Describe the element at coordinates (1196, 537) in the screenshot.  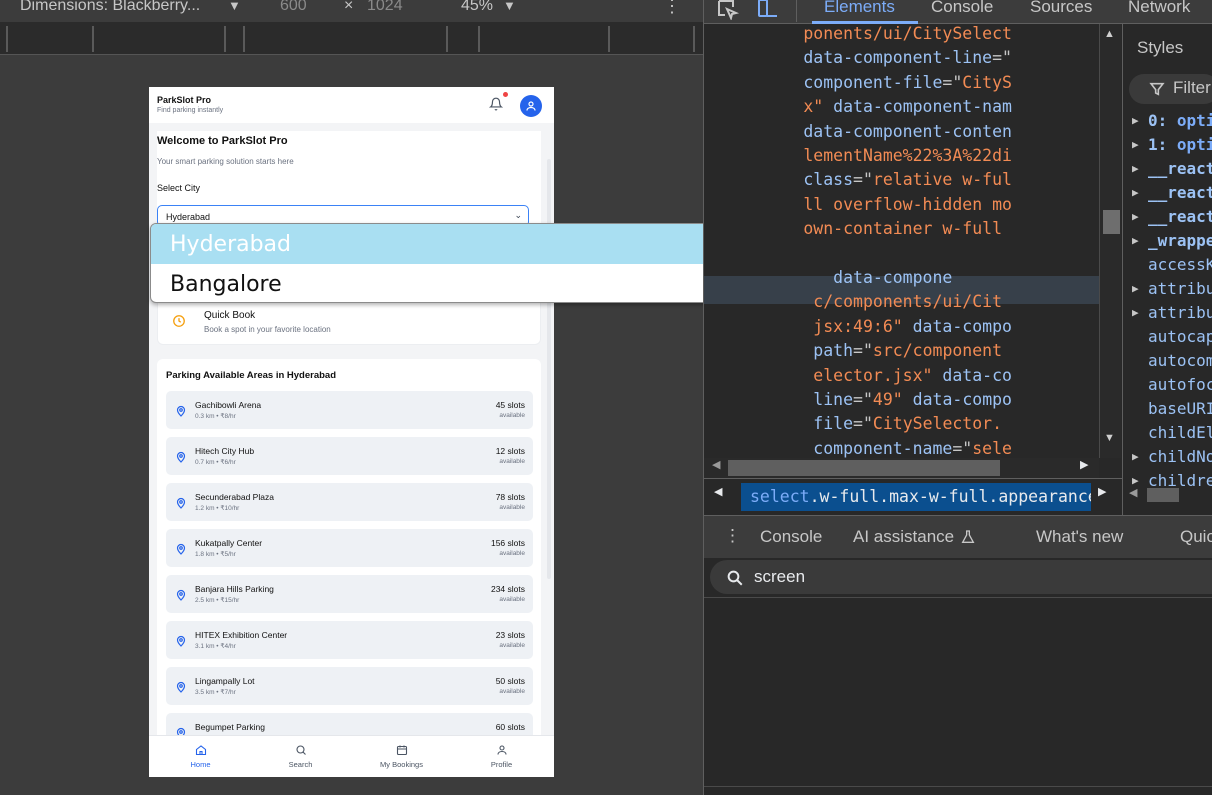
I see `drawer-tab-quick: Quic` at that location.